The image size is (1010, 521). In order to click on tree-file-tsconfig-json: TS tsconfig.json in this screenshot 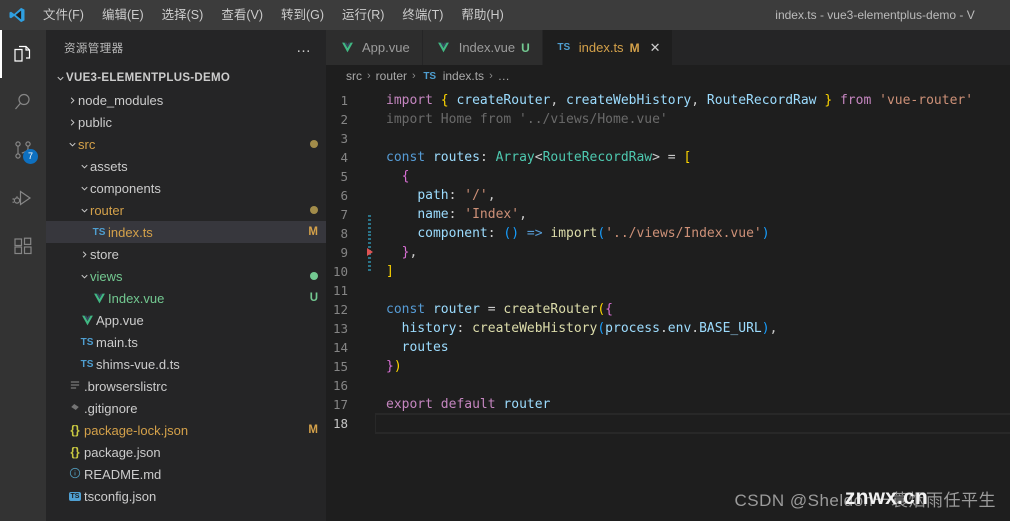, I will do `click(186, 496)`.